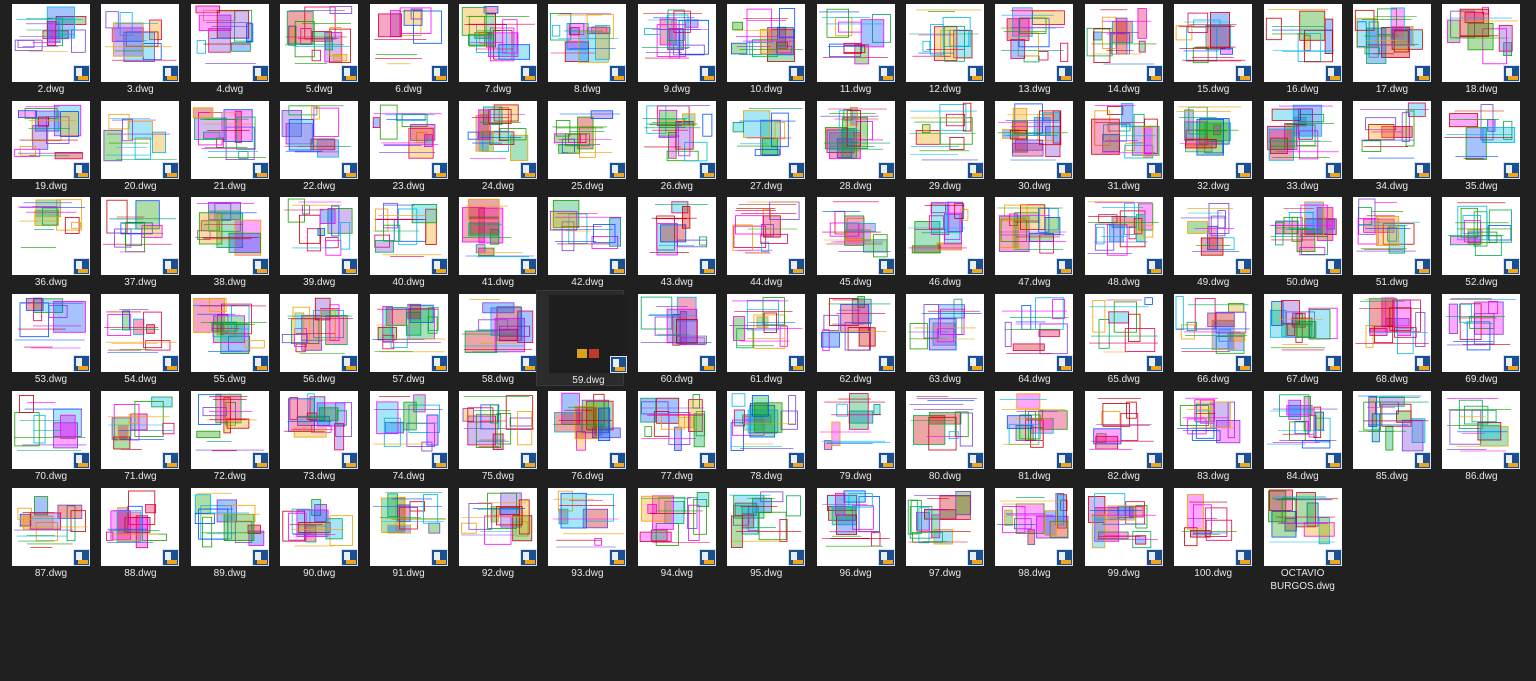 This screenshot has height=681, width=1536. I want to click on file-item: 8.dwg, so click(581, 48).